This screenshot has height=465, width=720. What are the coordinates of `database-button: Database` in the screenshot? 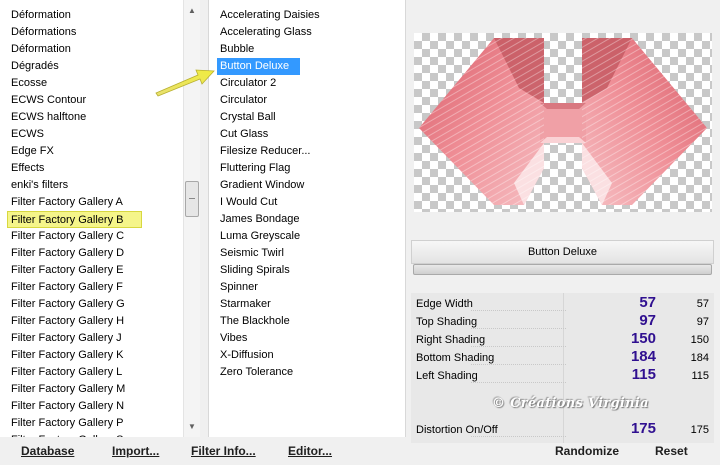 It's located at (47, 451).